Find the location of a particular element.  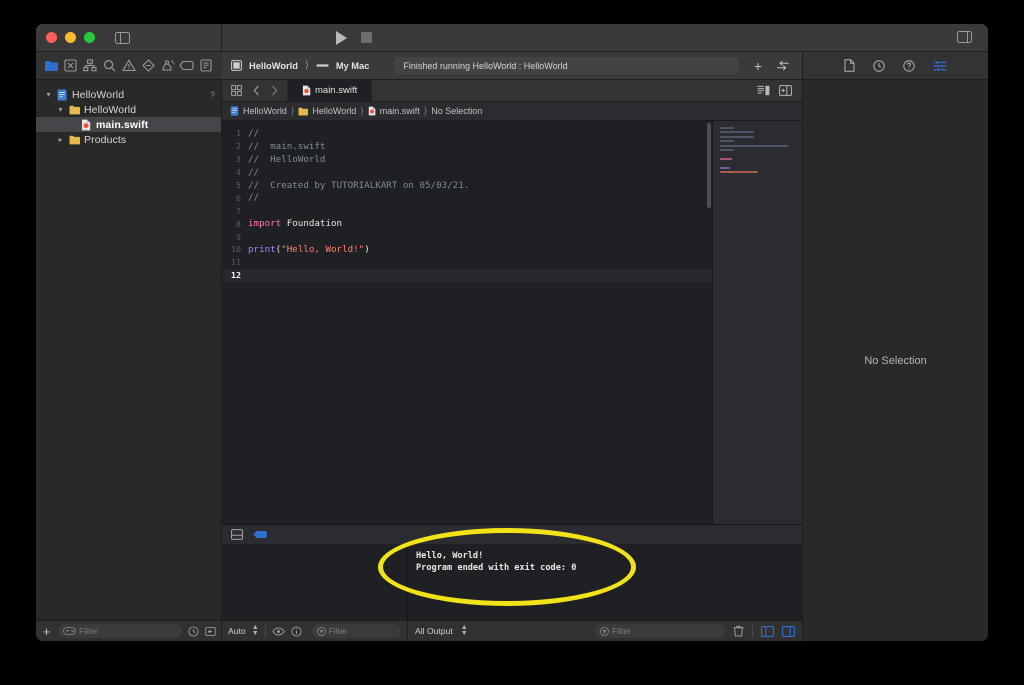

editor-tab-main-swift: main.swift is located at coordinates (330, 90).